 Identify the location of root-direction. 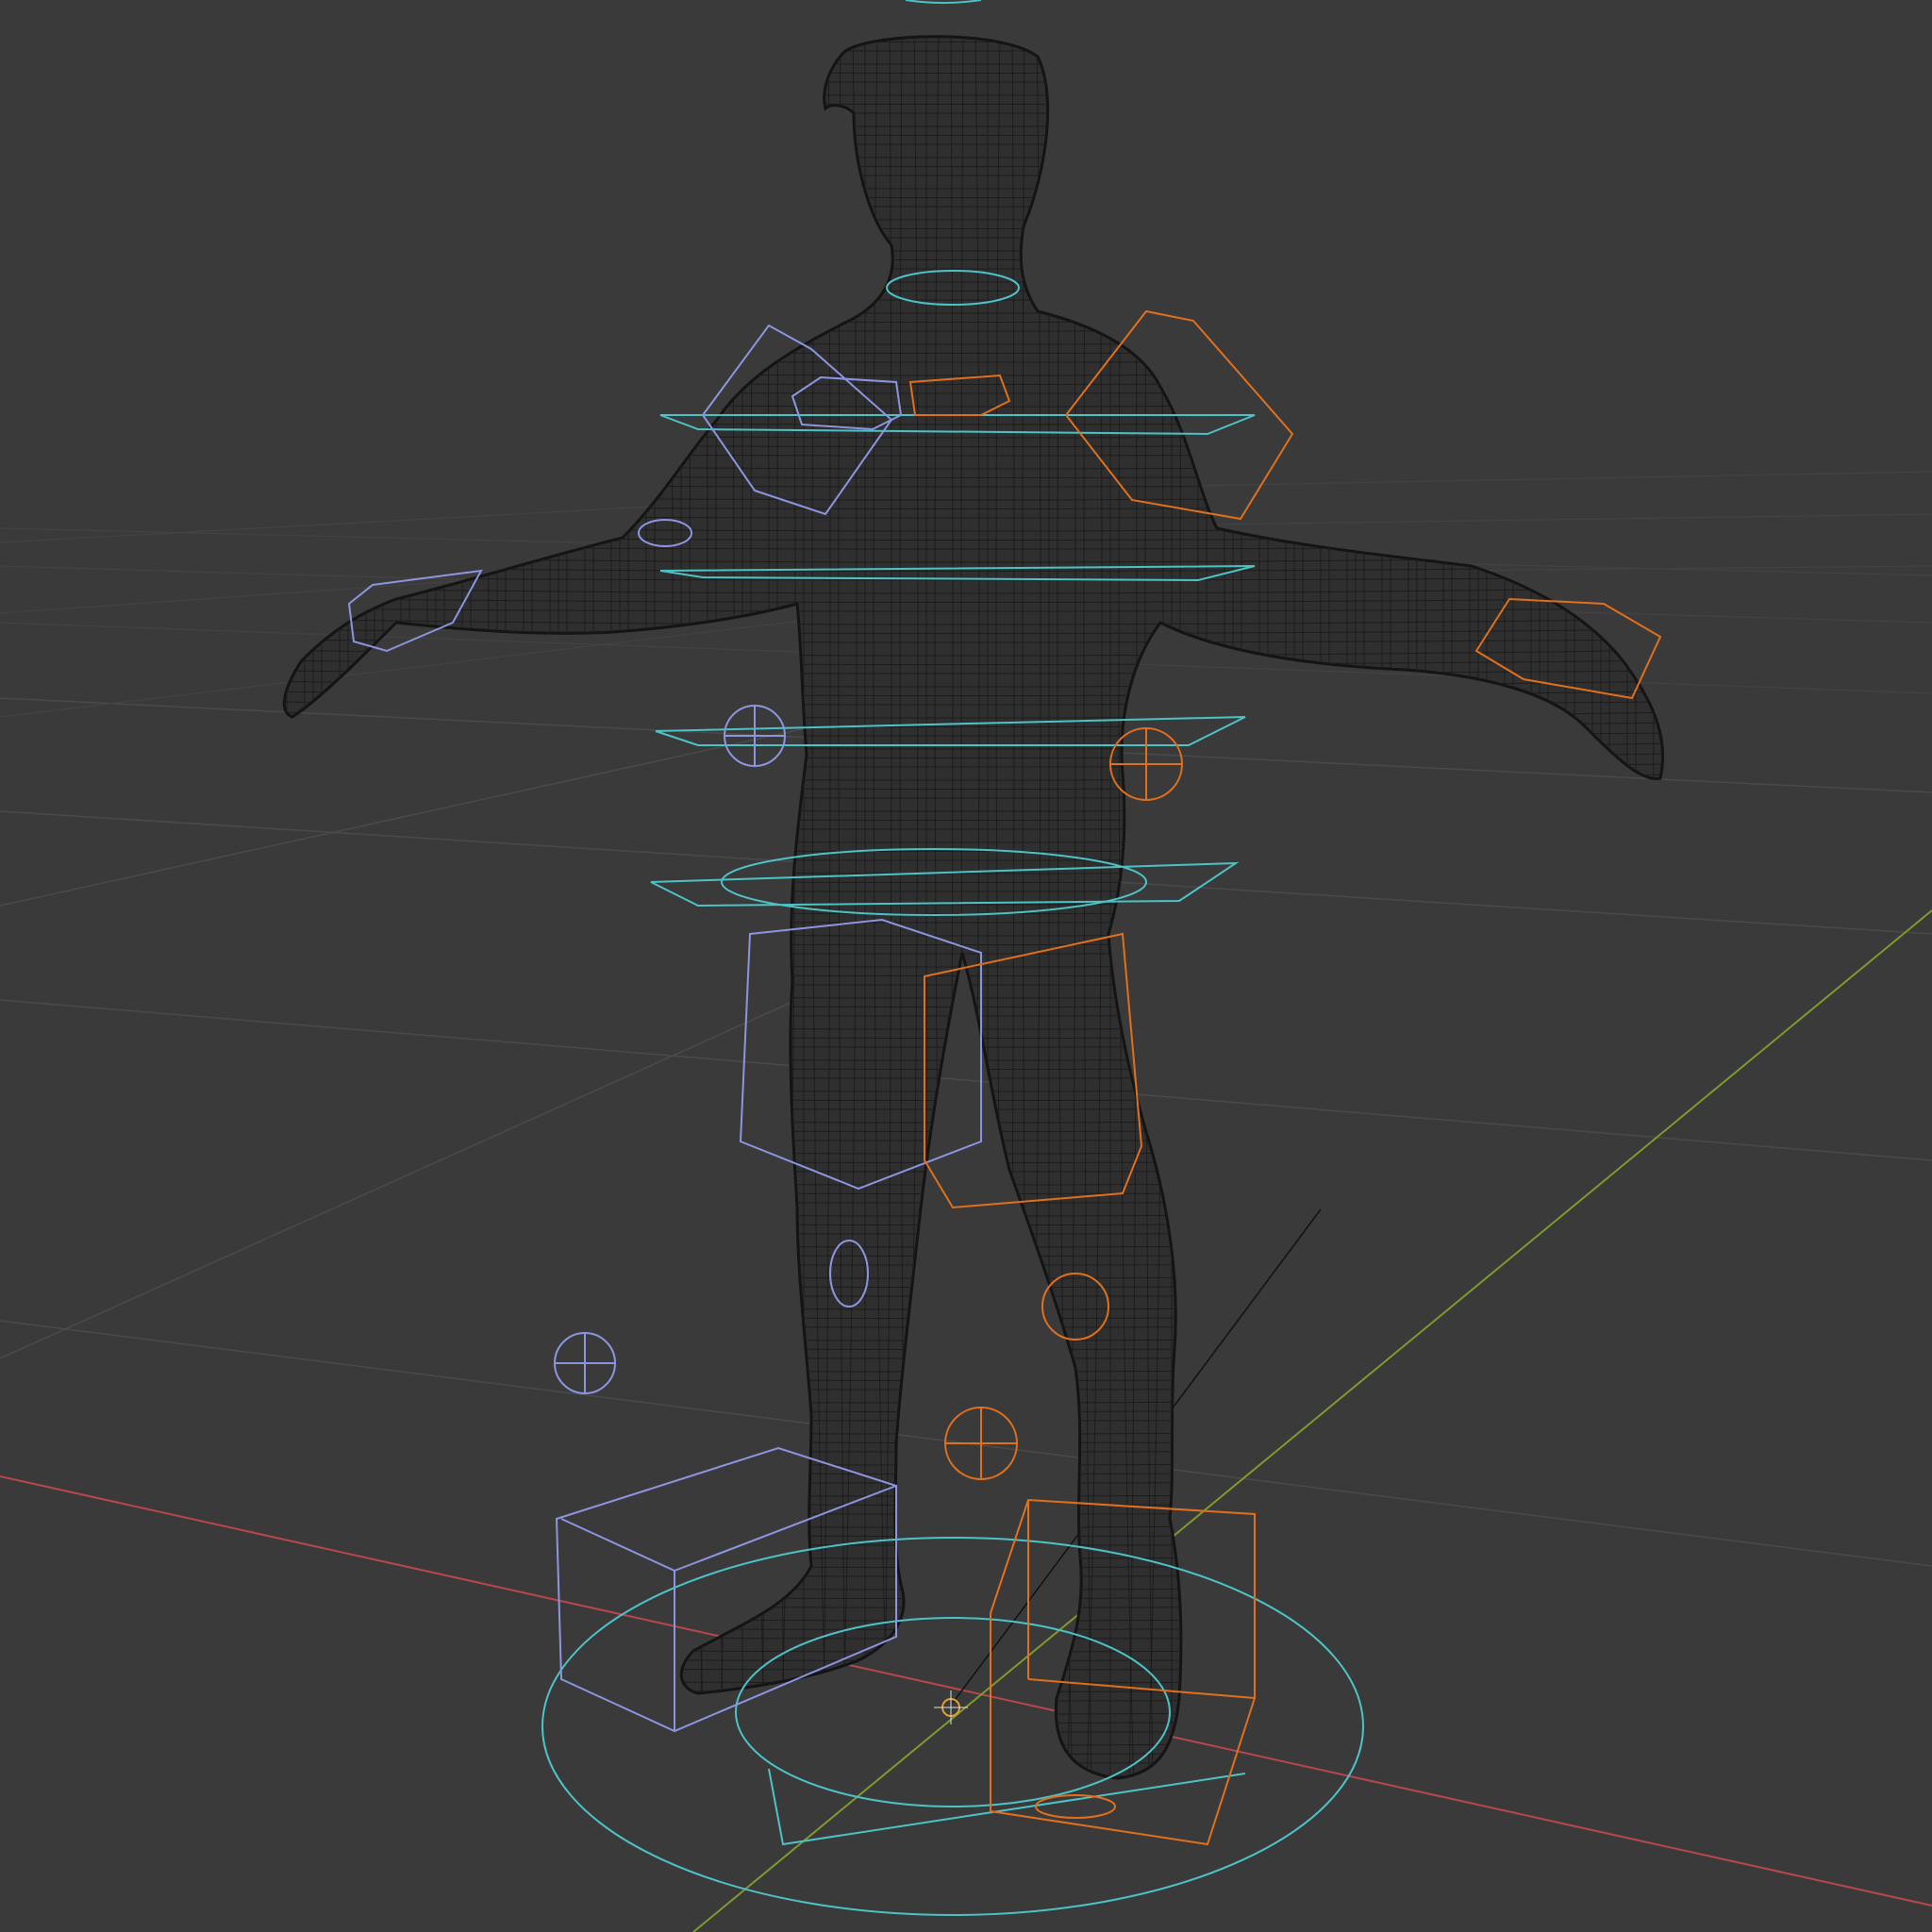
(1007, 1807).